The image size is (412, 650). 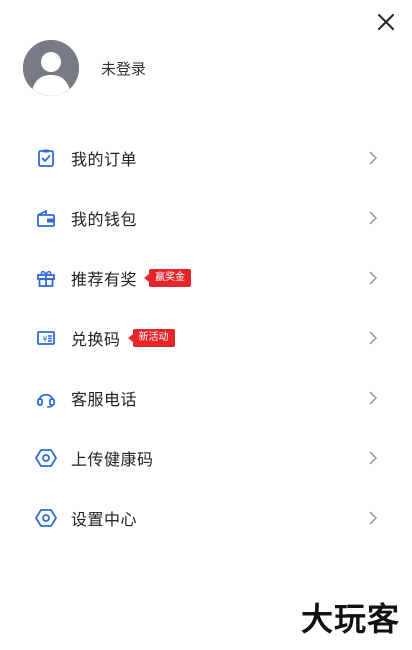 I want to click on avatar, so click(x=51, y=68).